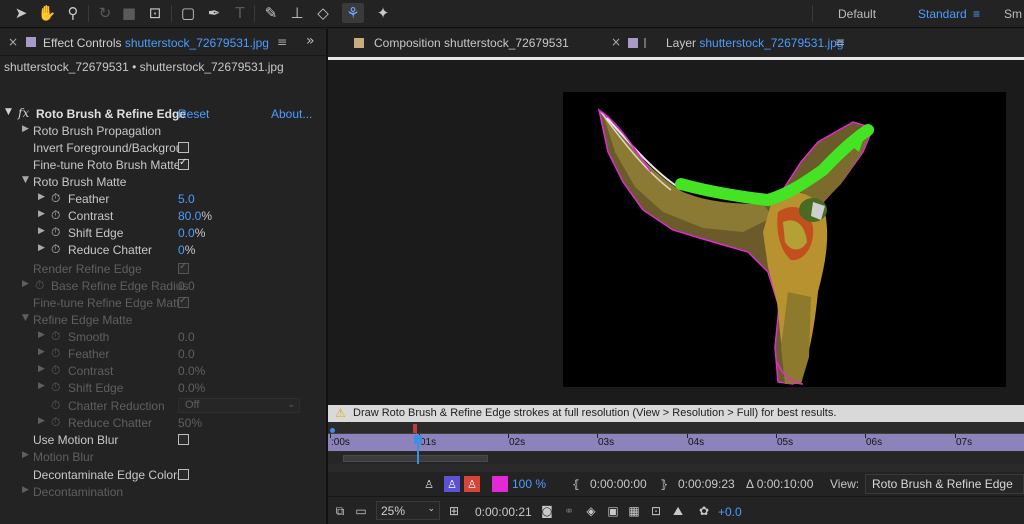 The image size is (1024, 524). I want to click on tab-composition: Composition shutterstock_72679531, so click(471, 43).